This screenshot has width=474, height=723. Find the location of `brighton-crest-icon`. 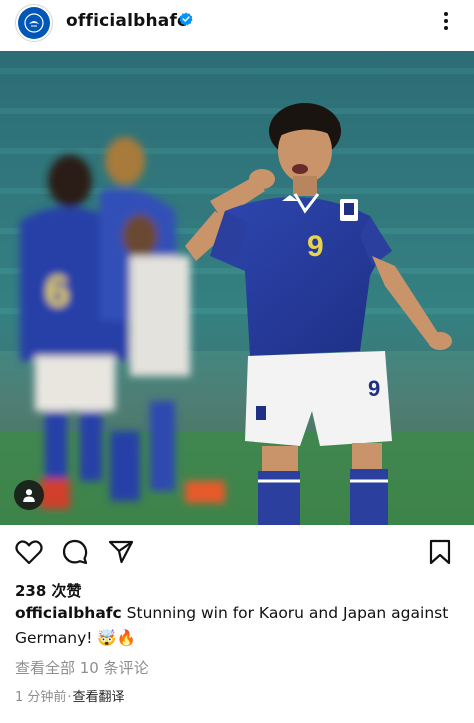

brighton-crest-icon is located at coordinates (34, 23).